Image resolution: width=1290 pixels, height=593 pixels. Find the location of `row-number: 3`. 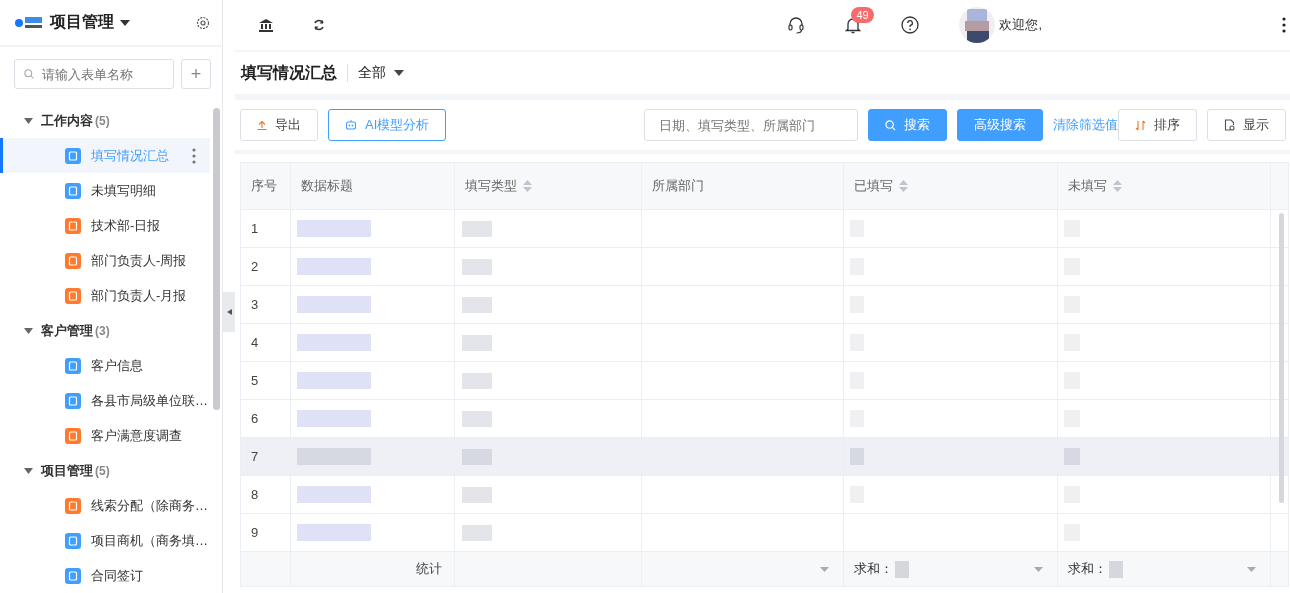

row-number: 3 is located at coordinates (255, 304).